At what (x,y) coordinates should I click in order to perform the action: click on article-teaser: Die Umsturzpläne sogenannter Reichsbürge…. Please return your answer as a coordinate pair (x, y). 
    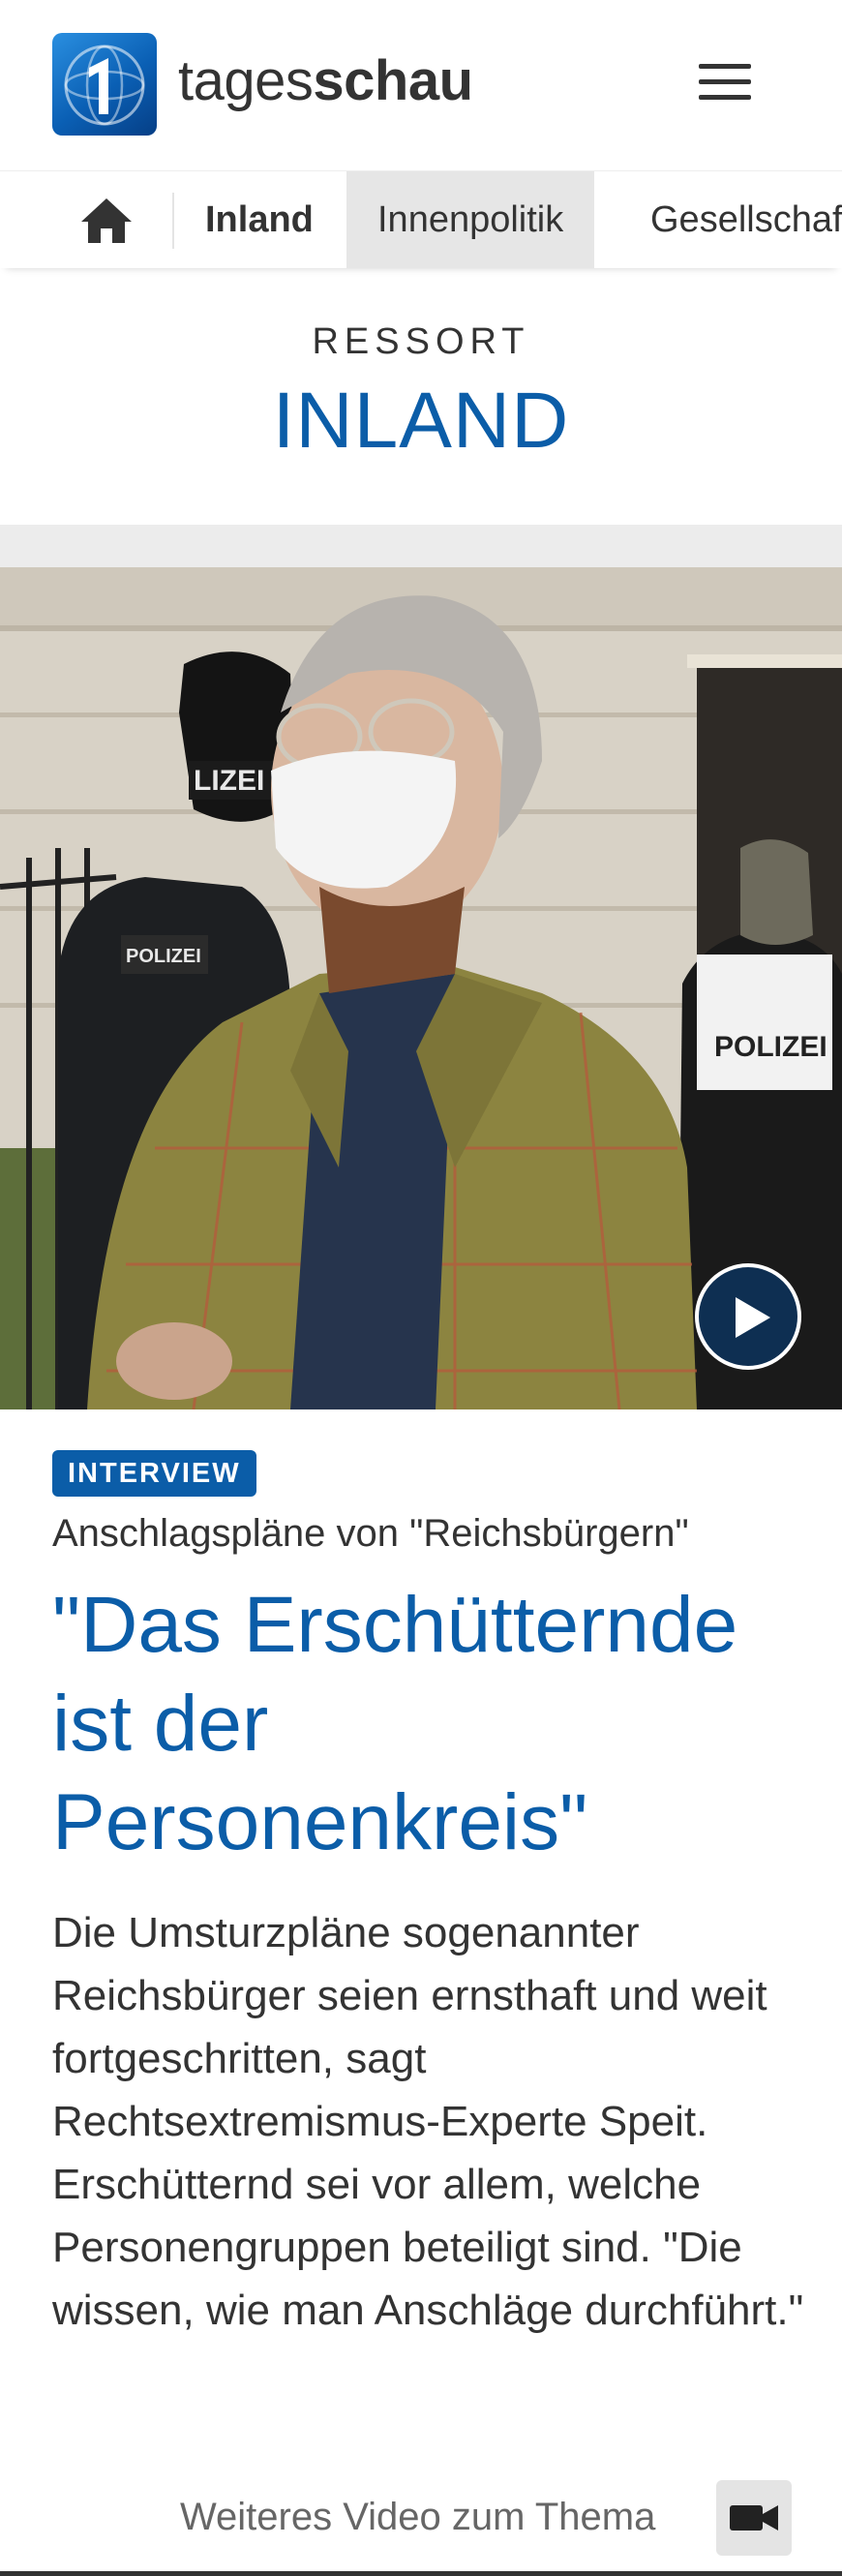
    Looking at the image, I should click on (428, 2121).